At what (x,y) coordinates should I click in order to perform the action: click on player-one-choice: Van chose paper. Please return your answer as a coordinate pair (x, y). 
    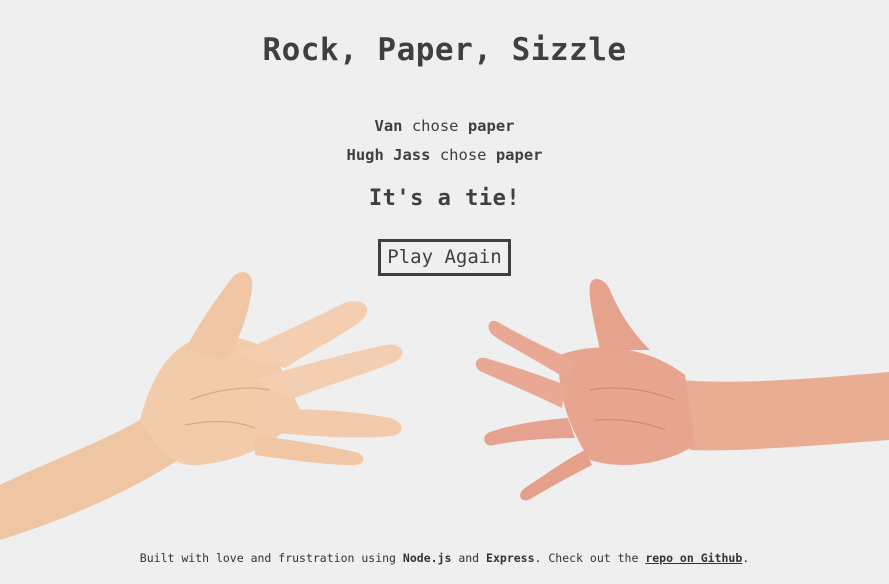
    Looking at the image, I should click on (444, 126).